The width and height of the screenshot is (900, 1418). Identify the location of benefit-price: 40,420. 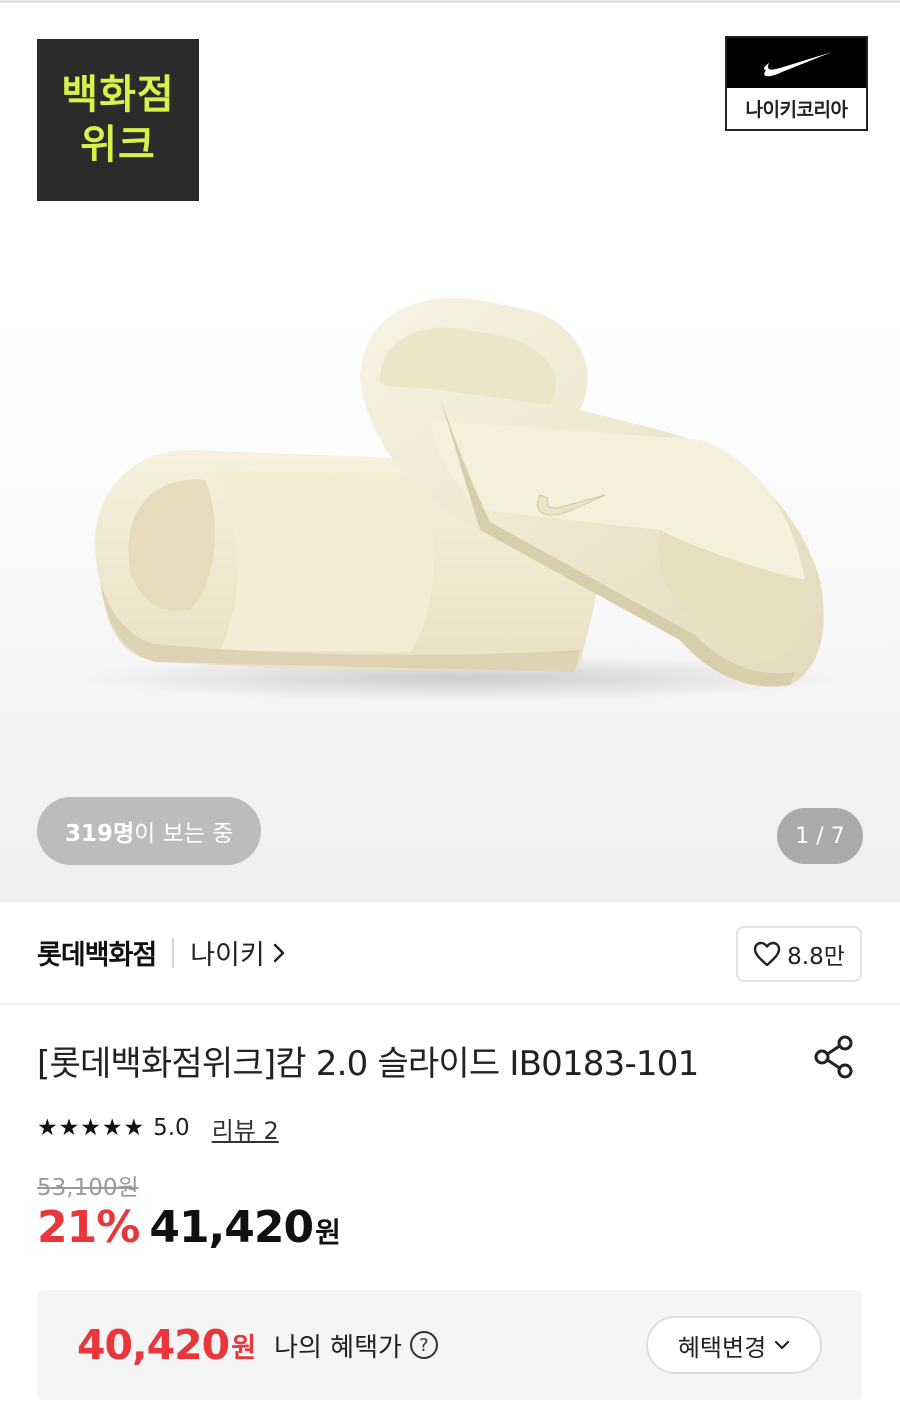
(153, 1345).